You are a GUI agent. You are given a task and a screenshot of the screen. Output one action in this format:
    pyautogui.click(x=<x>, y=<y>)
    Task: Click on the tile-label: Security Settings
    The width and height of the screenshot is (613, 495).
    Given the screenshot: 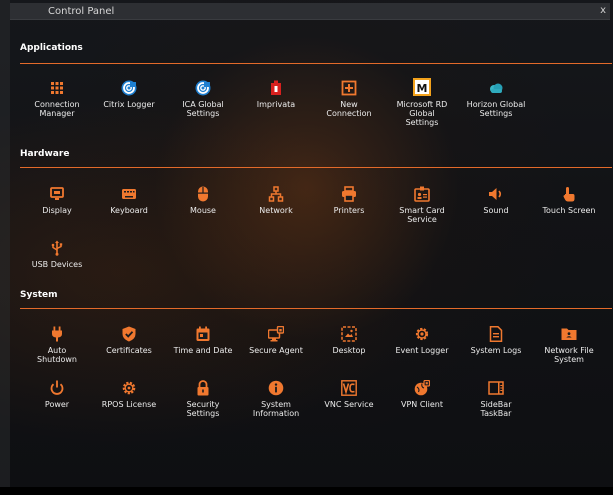 What is the action you would take?
    pyautogui.click(x=203, y=409)
    